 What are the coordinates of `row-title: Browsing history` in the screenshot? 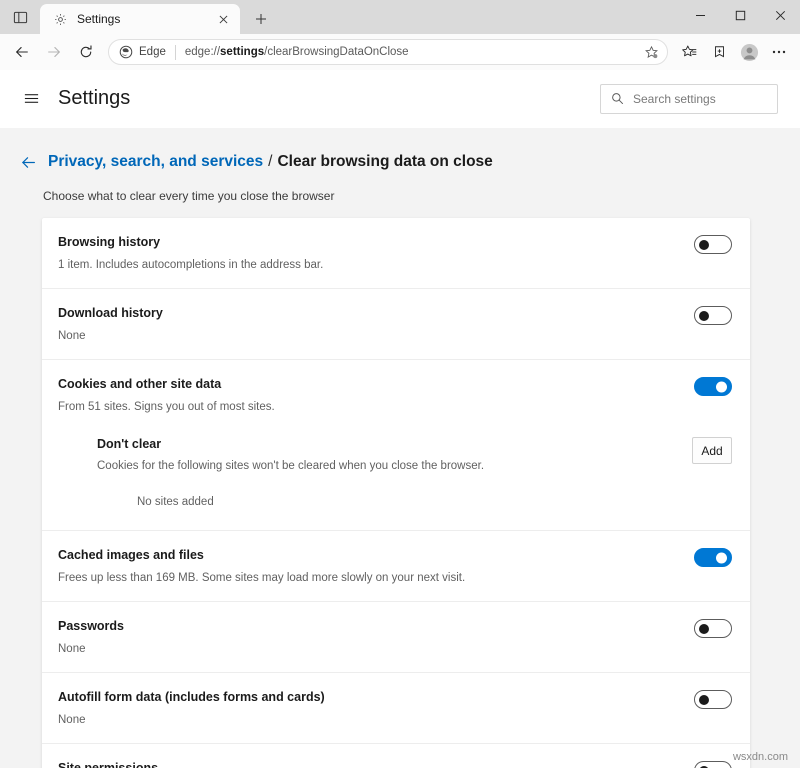 It's located at (109, 242).